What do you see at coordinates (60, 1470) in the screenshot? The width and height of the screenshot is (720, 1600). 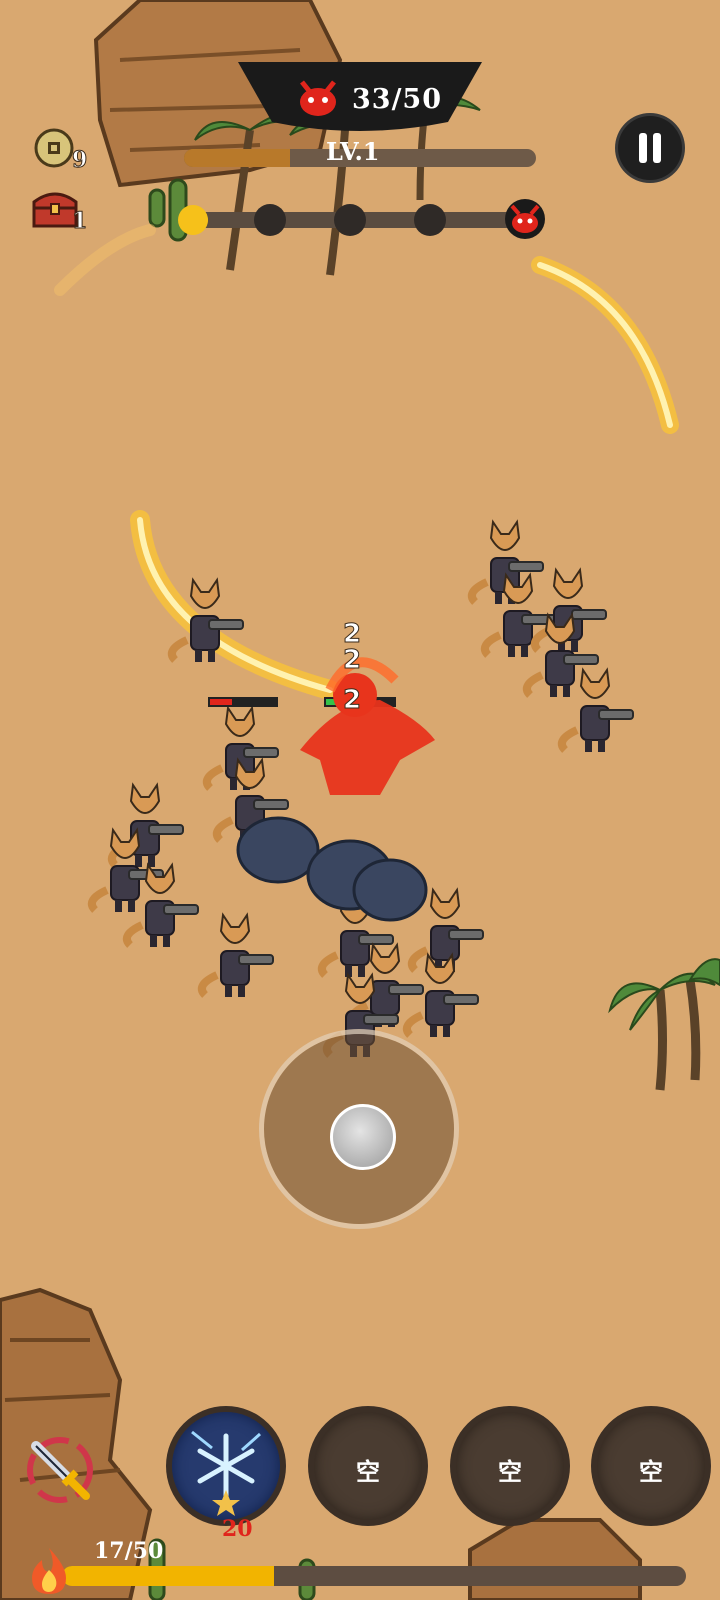 I see `sword-attack-icon` at bounding box center [60, 1470].